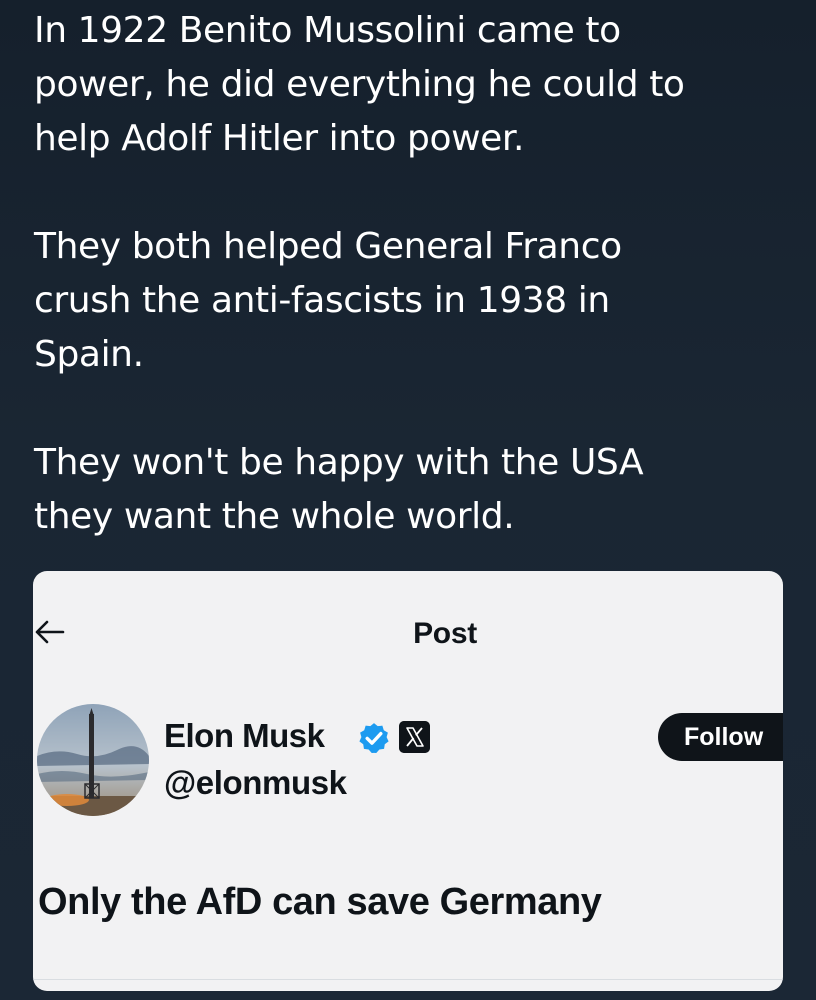 Image resolution: width=816 pixels, height=1000 pixels. I want to click on post-line: help Adolf Hitler into power., so click(279, 138).